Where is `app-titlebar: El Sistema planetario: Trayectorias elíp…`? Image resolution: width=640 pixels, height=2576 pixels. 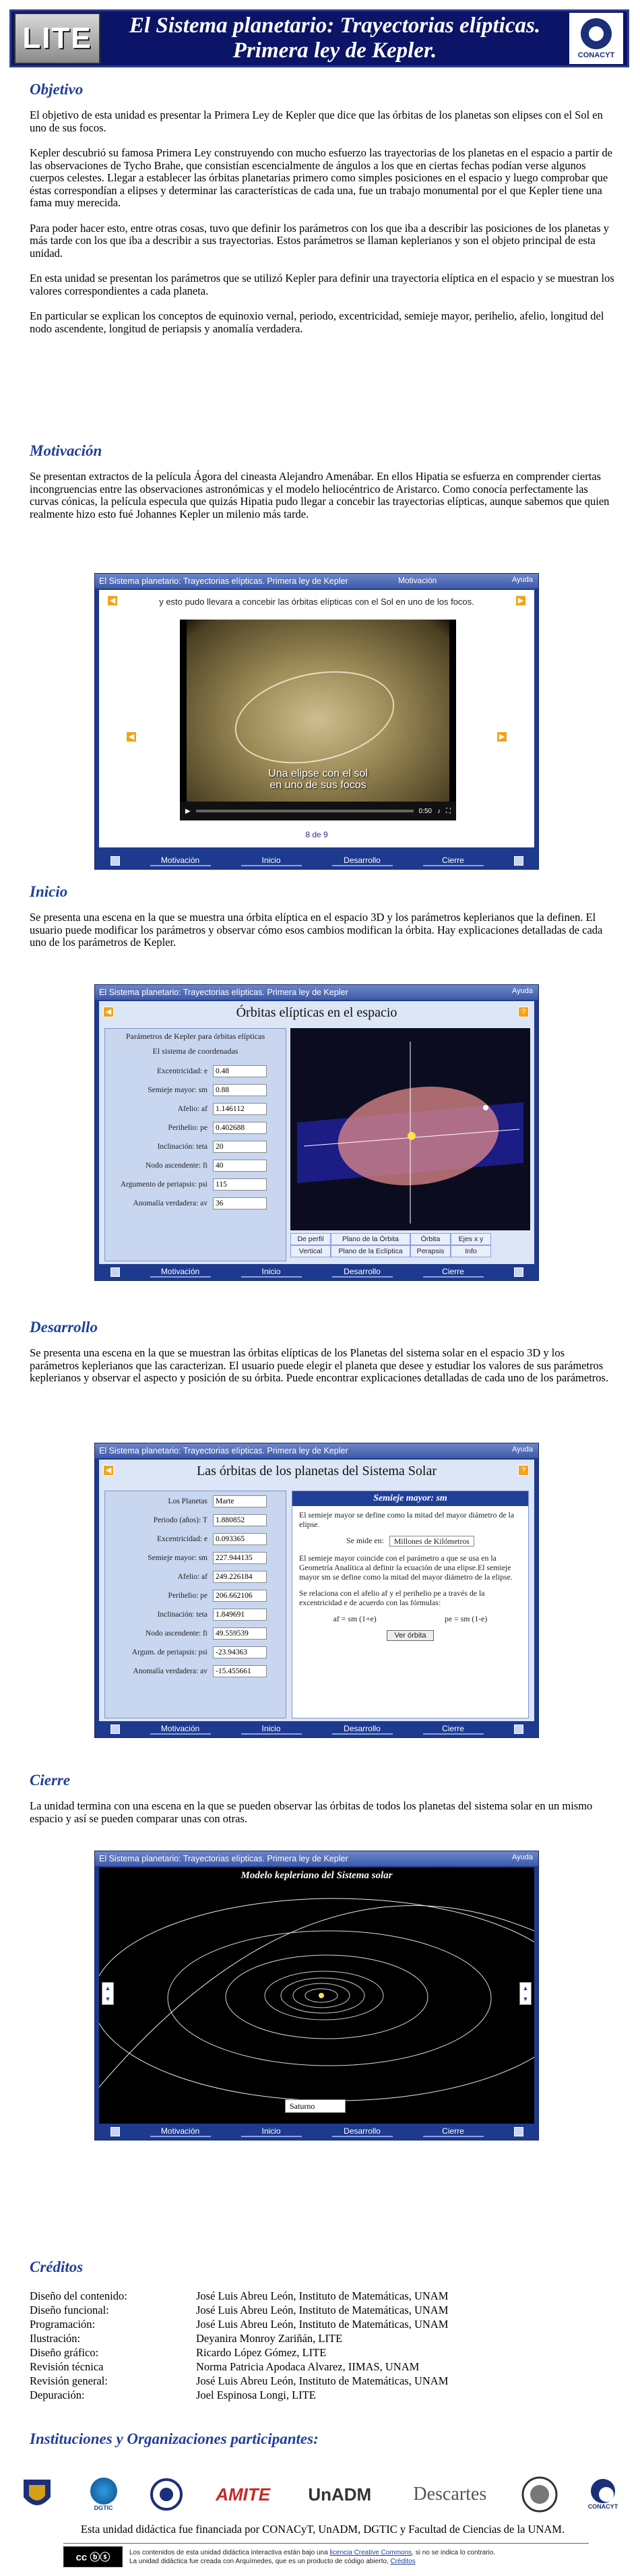
app-titlebar: El Sistema planetario: Trayectorias elíp… is located at coordinates (316, 992).